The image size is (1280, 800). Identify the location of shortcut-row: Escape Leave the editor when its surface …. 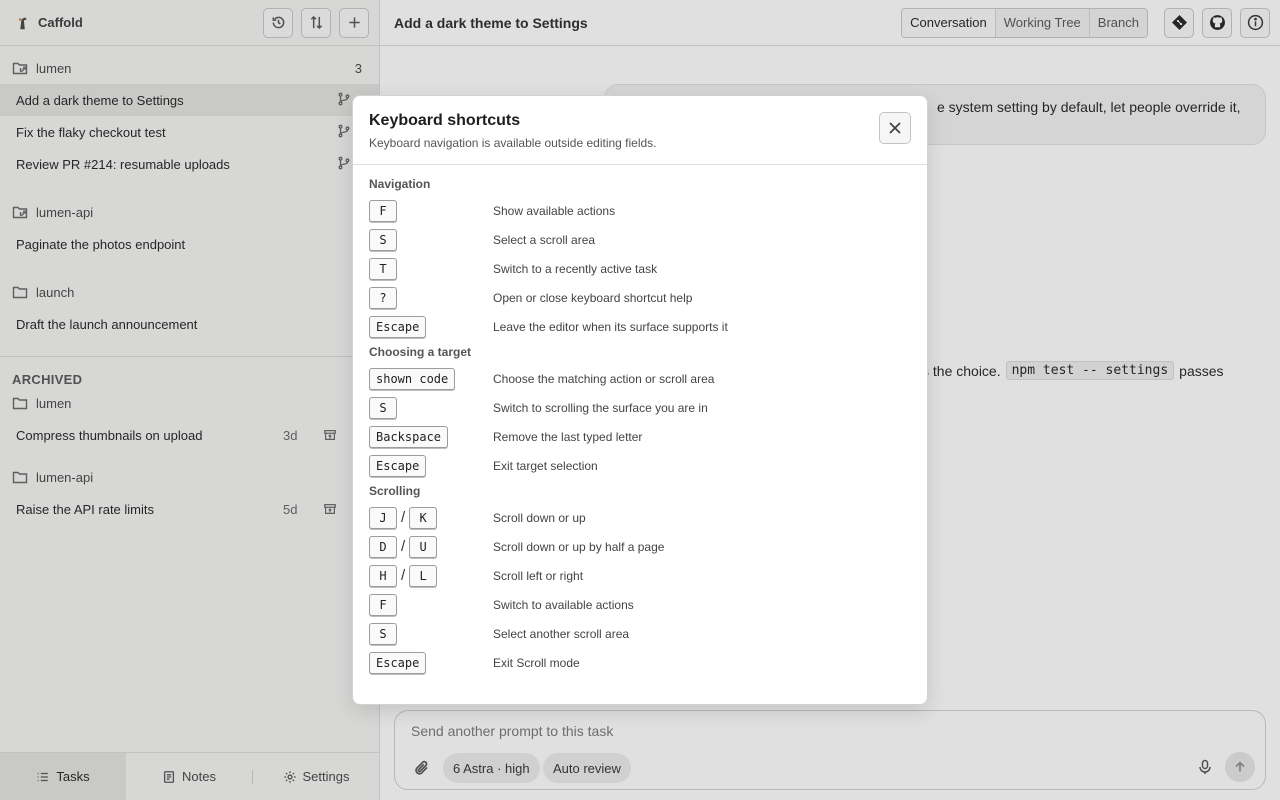
(640, 326).